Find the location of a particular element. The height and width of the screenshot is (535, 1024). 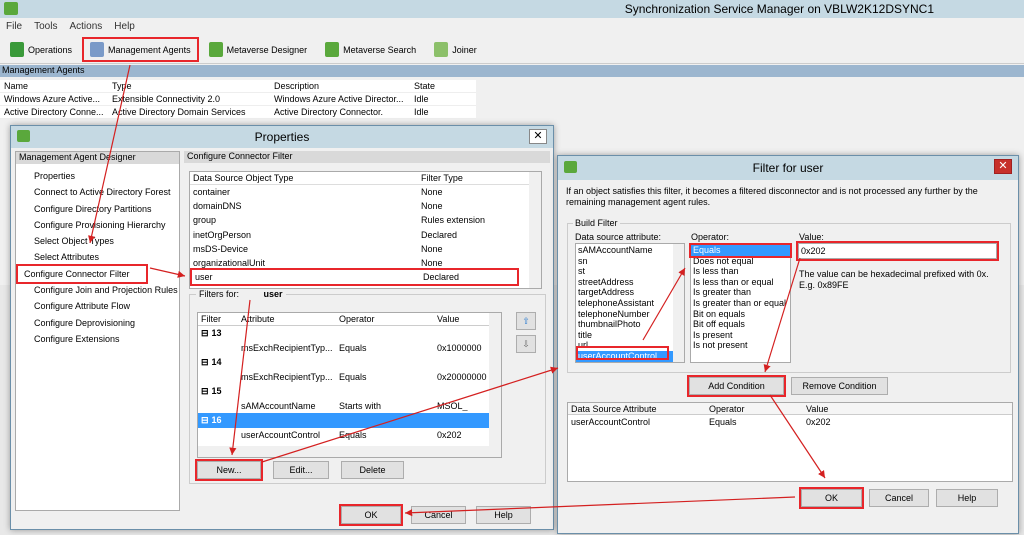

delete-button: Delete is located at coordinates (372, 470).